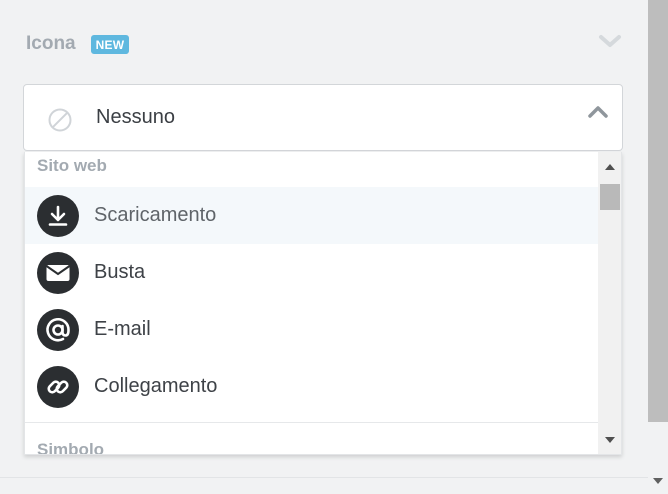  Describe the element at coordinates (610, 167) in the screenshot. I see `scroll-up-arrow-icon` at that location.